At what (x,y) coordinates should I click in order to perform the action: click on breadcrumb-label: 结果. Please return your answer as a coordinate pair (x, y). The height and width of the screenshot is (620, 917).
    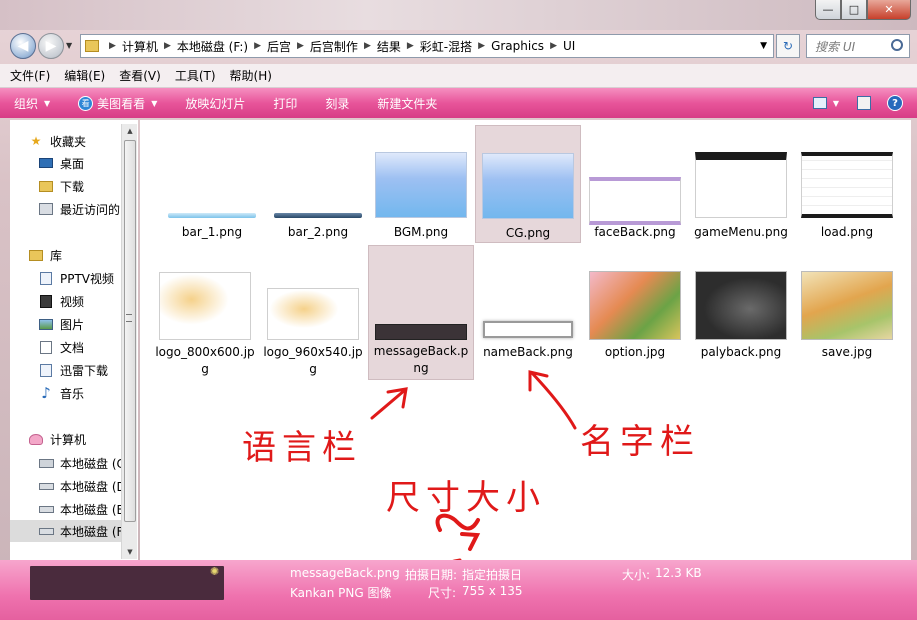
    Looking at the image, I should click on (388, 46).